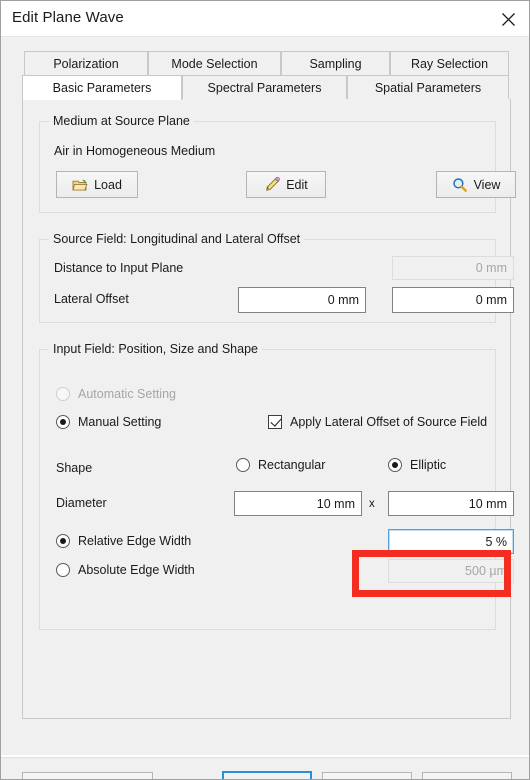  Describe the element at coordinates (135, 541) in the screenshot. I see `radio-label: Relative Edge Width` at that location.